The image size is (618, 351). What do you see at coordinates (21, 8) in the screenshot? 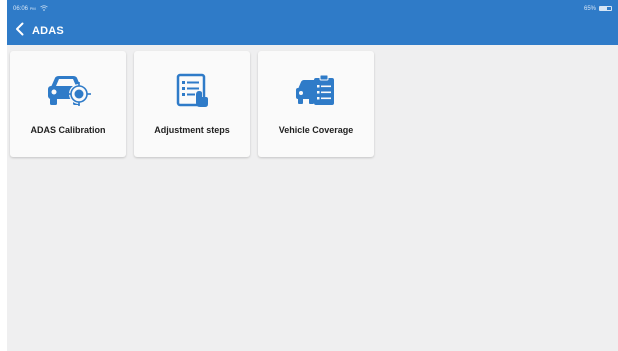
I see `status-time-value: 06:06` at bounding box center [21, 8].